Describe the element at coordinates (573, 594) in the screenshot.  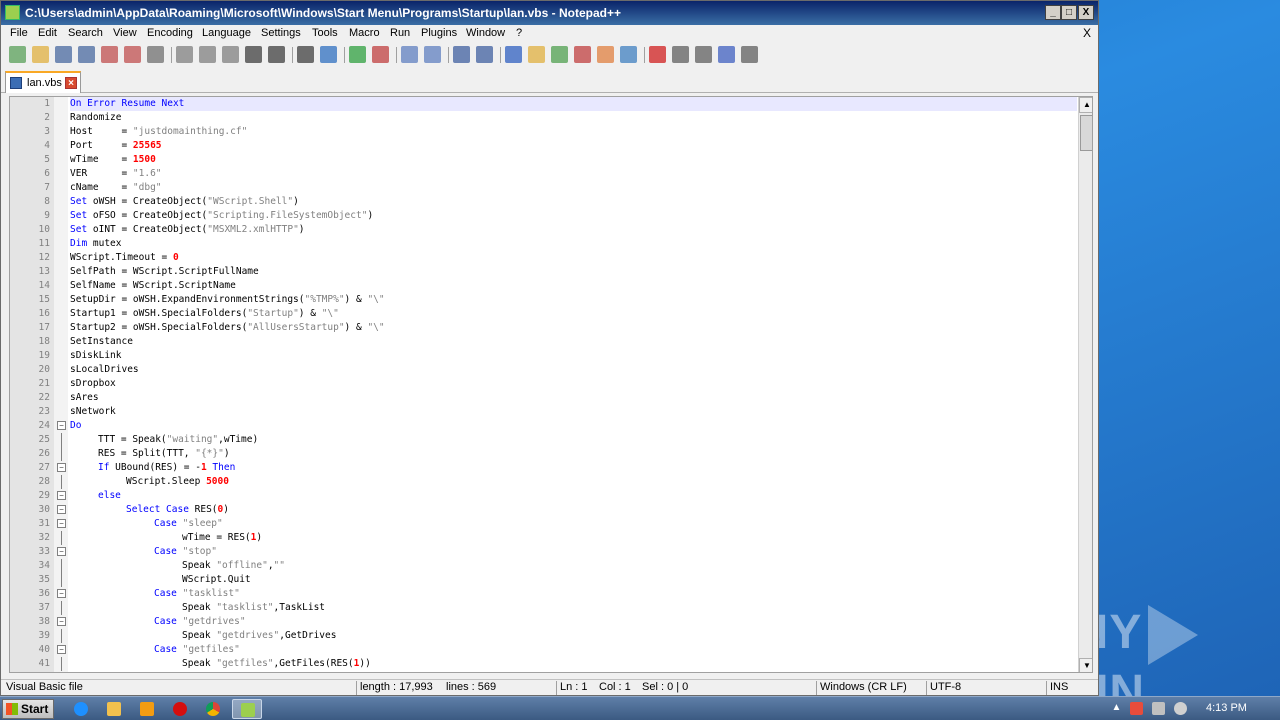
I see `code-line: Case "tasklist"` at that location.